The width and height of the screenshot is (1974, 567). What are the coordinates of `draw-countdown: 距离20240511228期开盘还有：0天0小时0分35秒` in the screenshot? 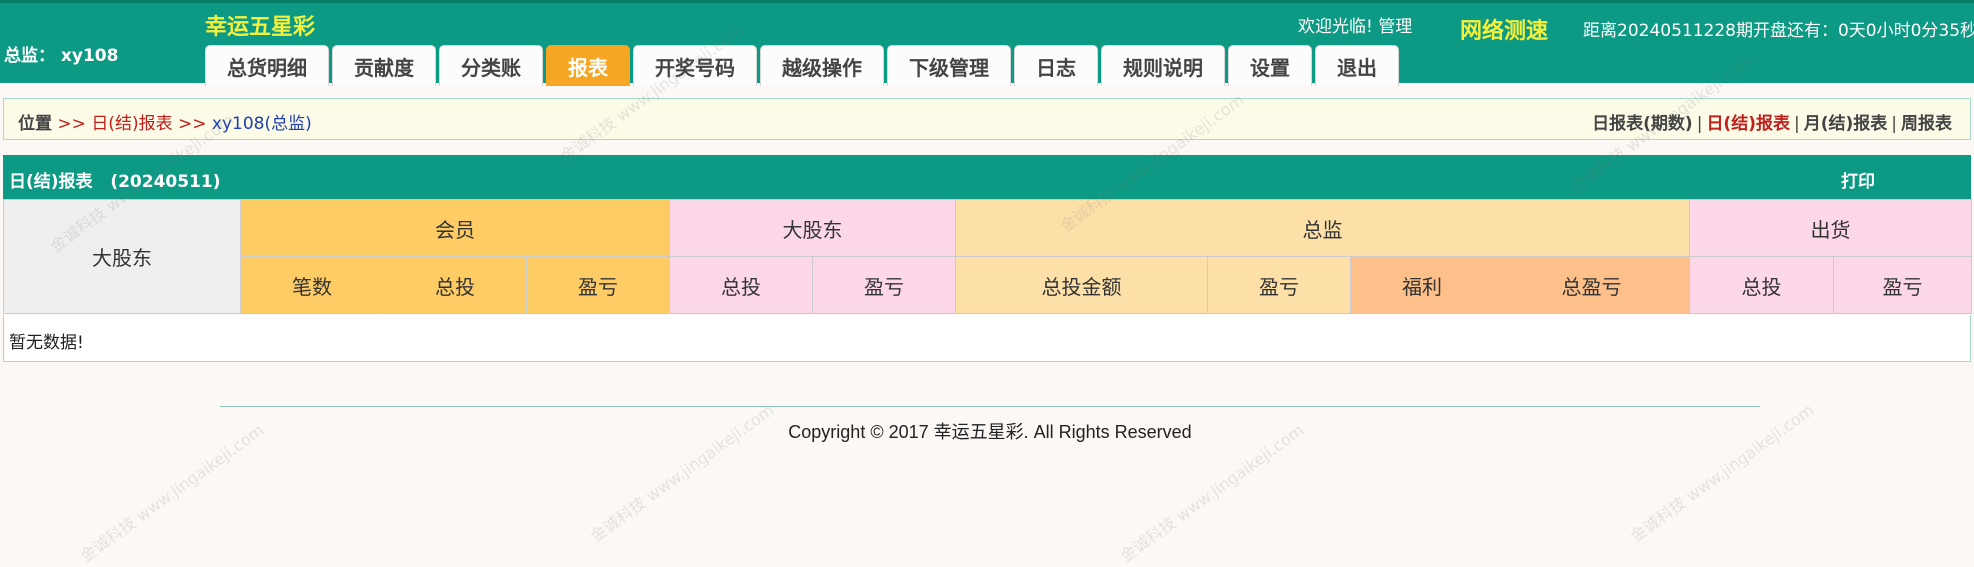 It's located at (1778, 31).